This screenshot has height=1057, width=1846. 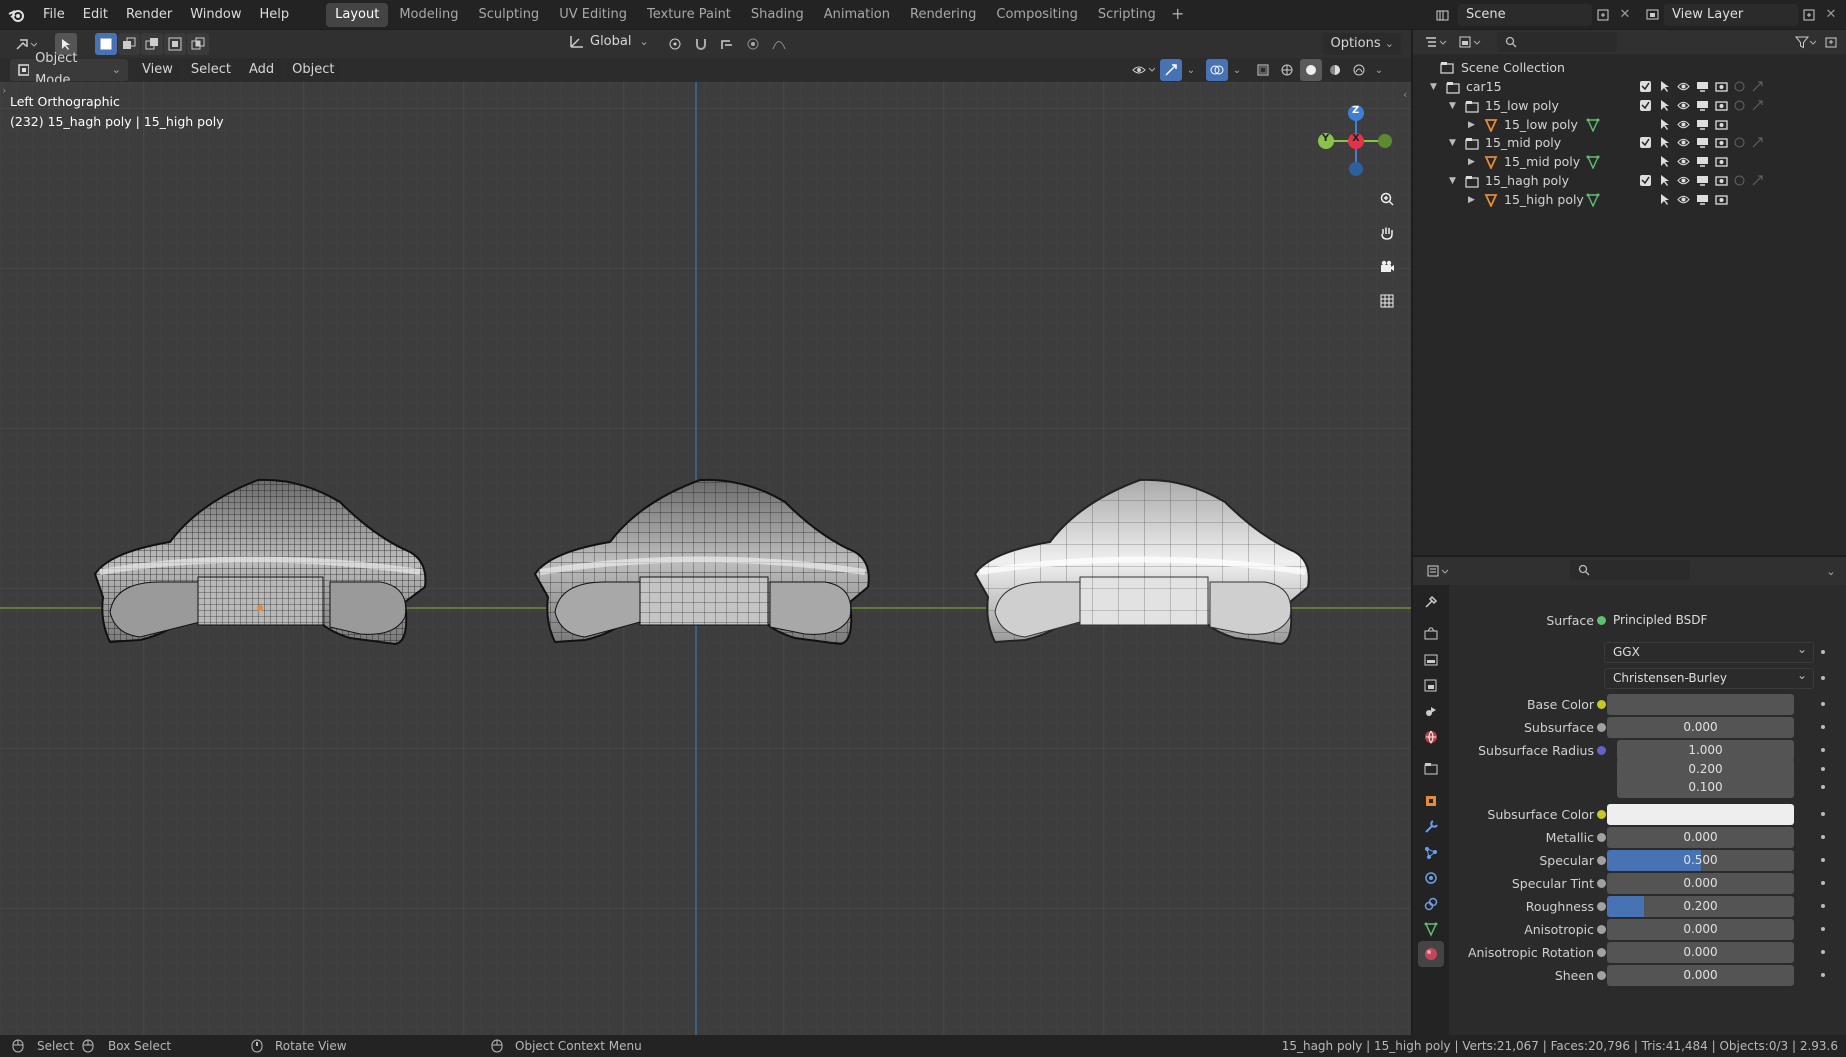 I want to click on scene-selector-icon, so click(x=1443, y=15).